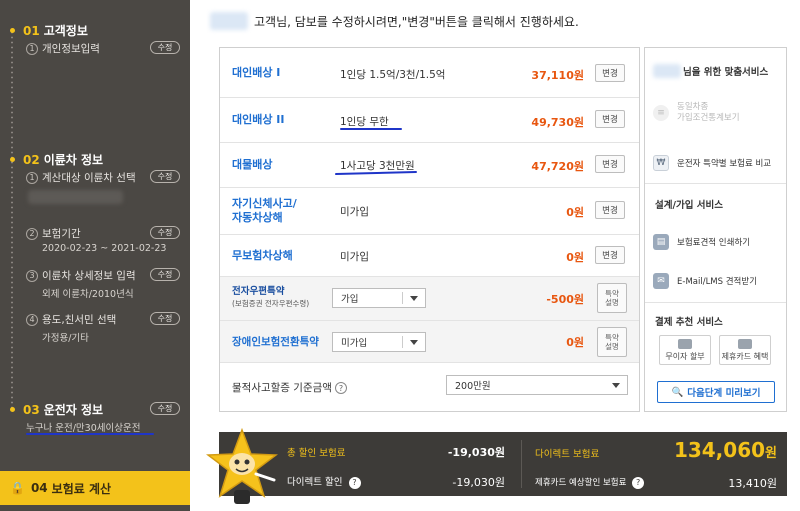 The height and width of the screenshot is (511, 800). I want to click on search-icon: 🔍, so click(677, 392).